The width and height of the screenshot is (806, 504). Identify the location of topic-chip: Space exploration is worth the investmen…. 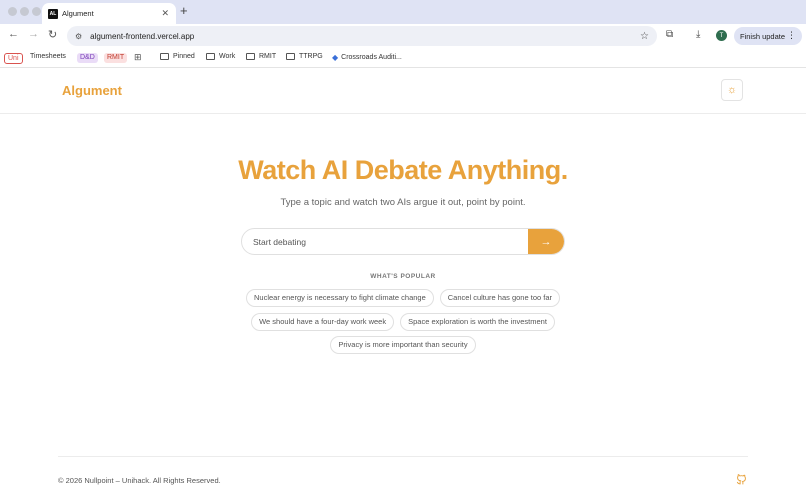
(477, 322).